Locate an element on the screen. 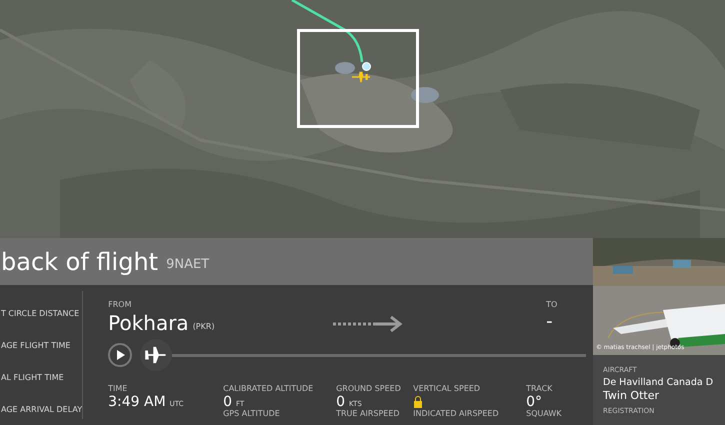 This screenshot has width=725, height=425. playback-handle is located at coordinates (156, 355).